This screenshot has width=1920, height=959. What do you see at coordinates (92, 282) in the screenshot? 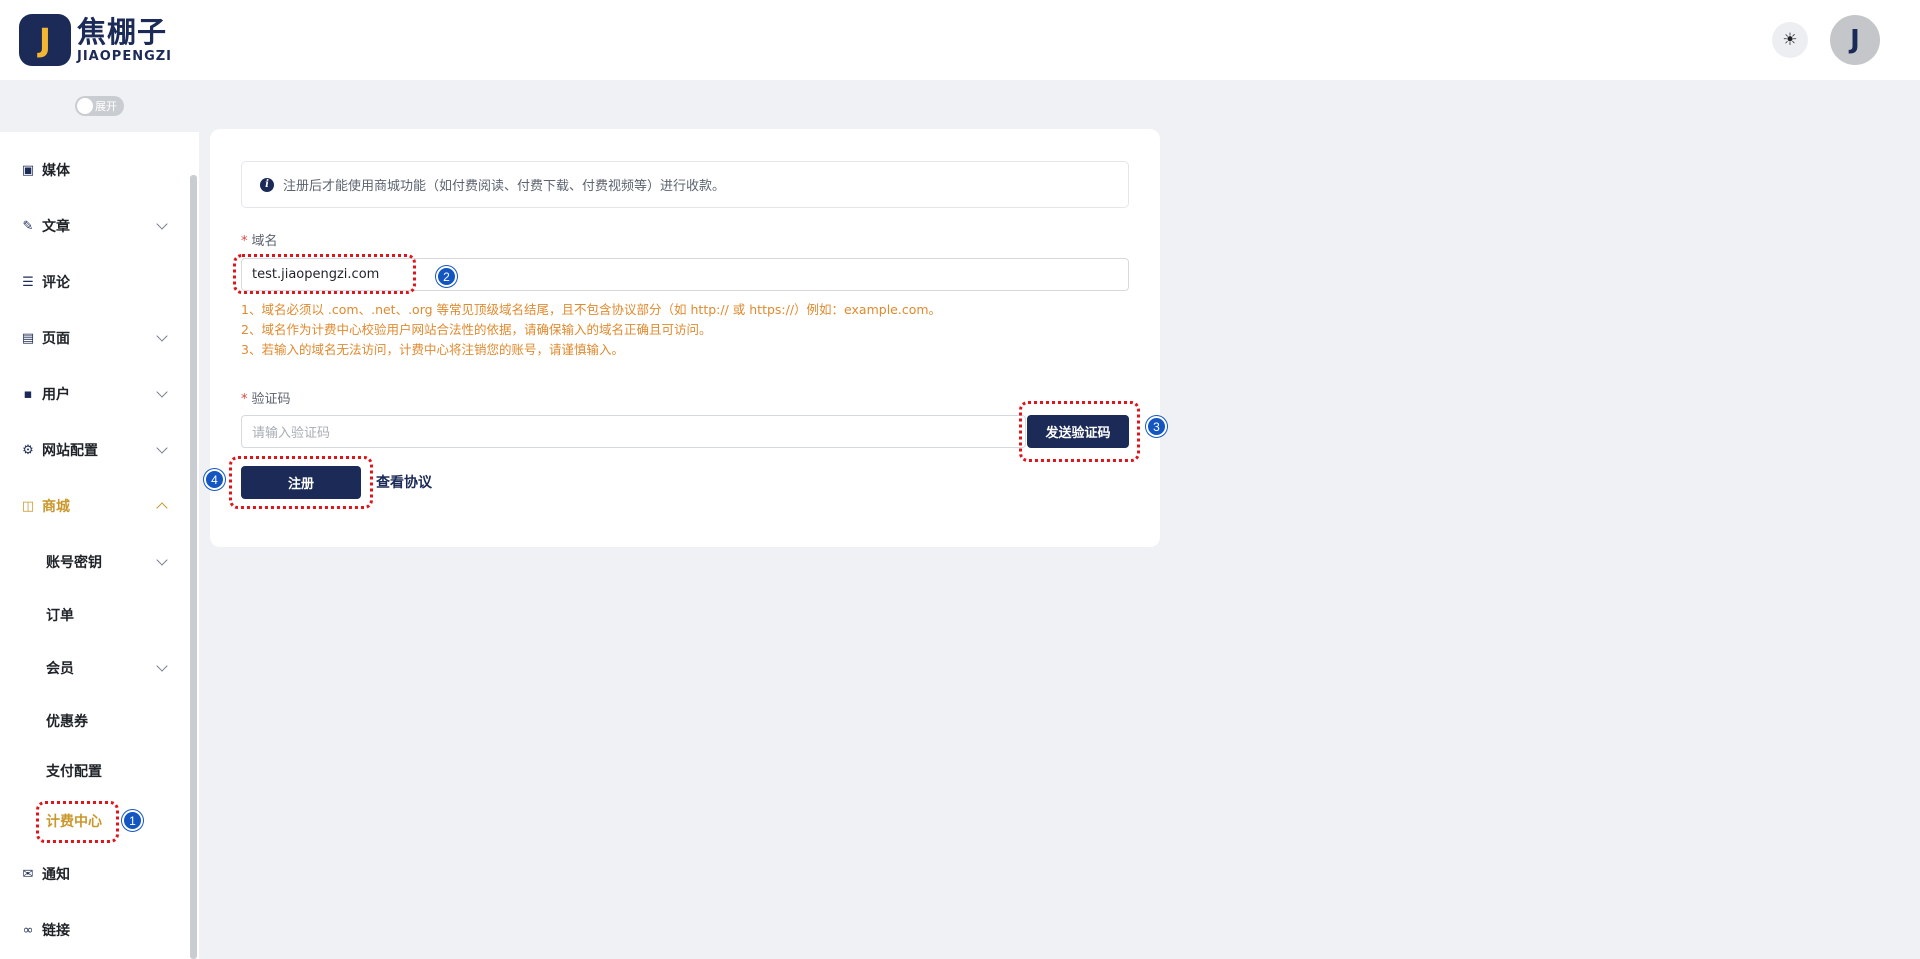
I see `sidebar-item-comment: ☰ 评论` at bounding box center [92, 282].